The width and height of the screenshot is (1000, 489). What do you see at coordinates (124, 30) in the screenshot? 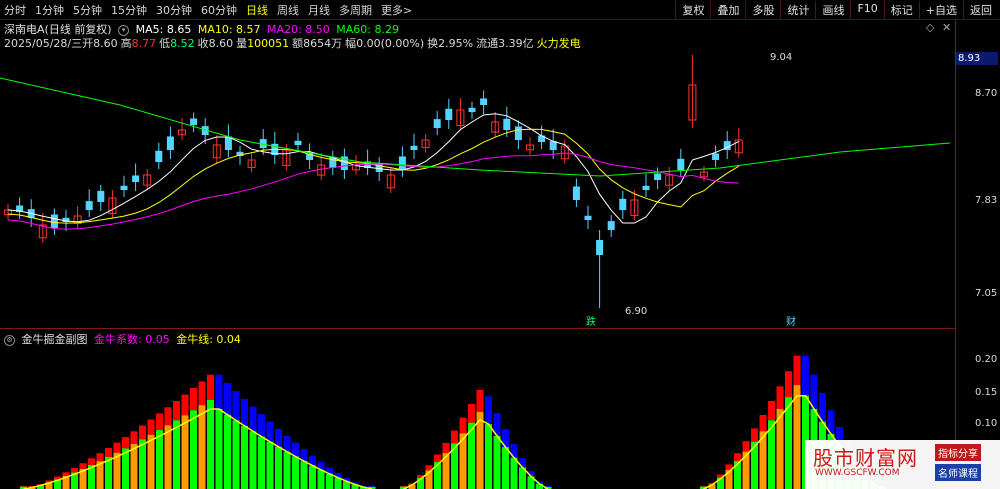
I see `dropdown-icon: ▾` at bounding box center [124, 30].